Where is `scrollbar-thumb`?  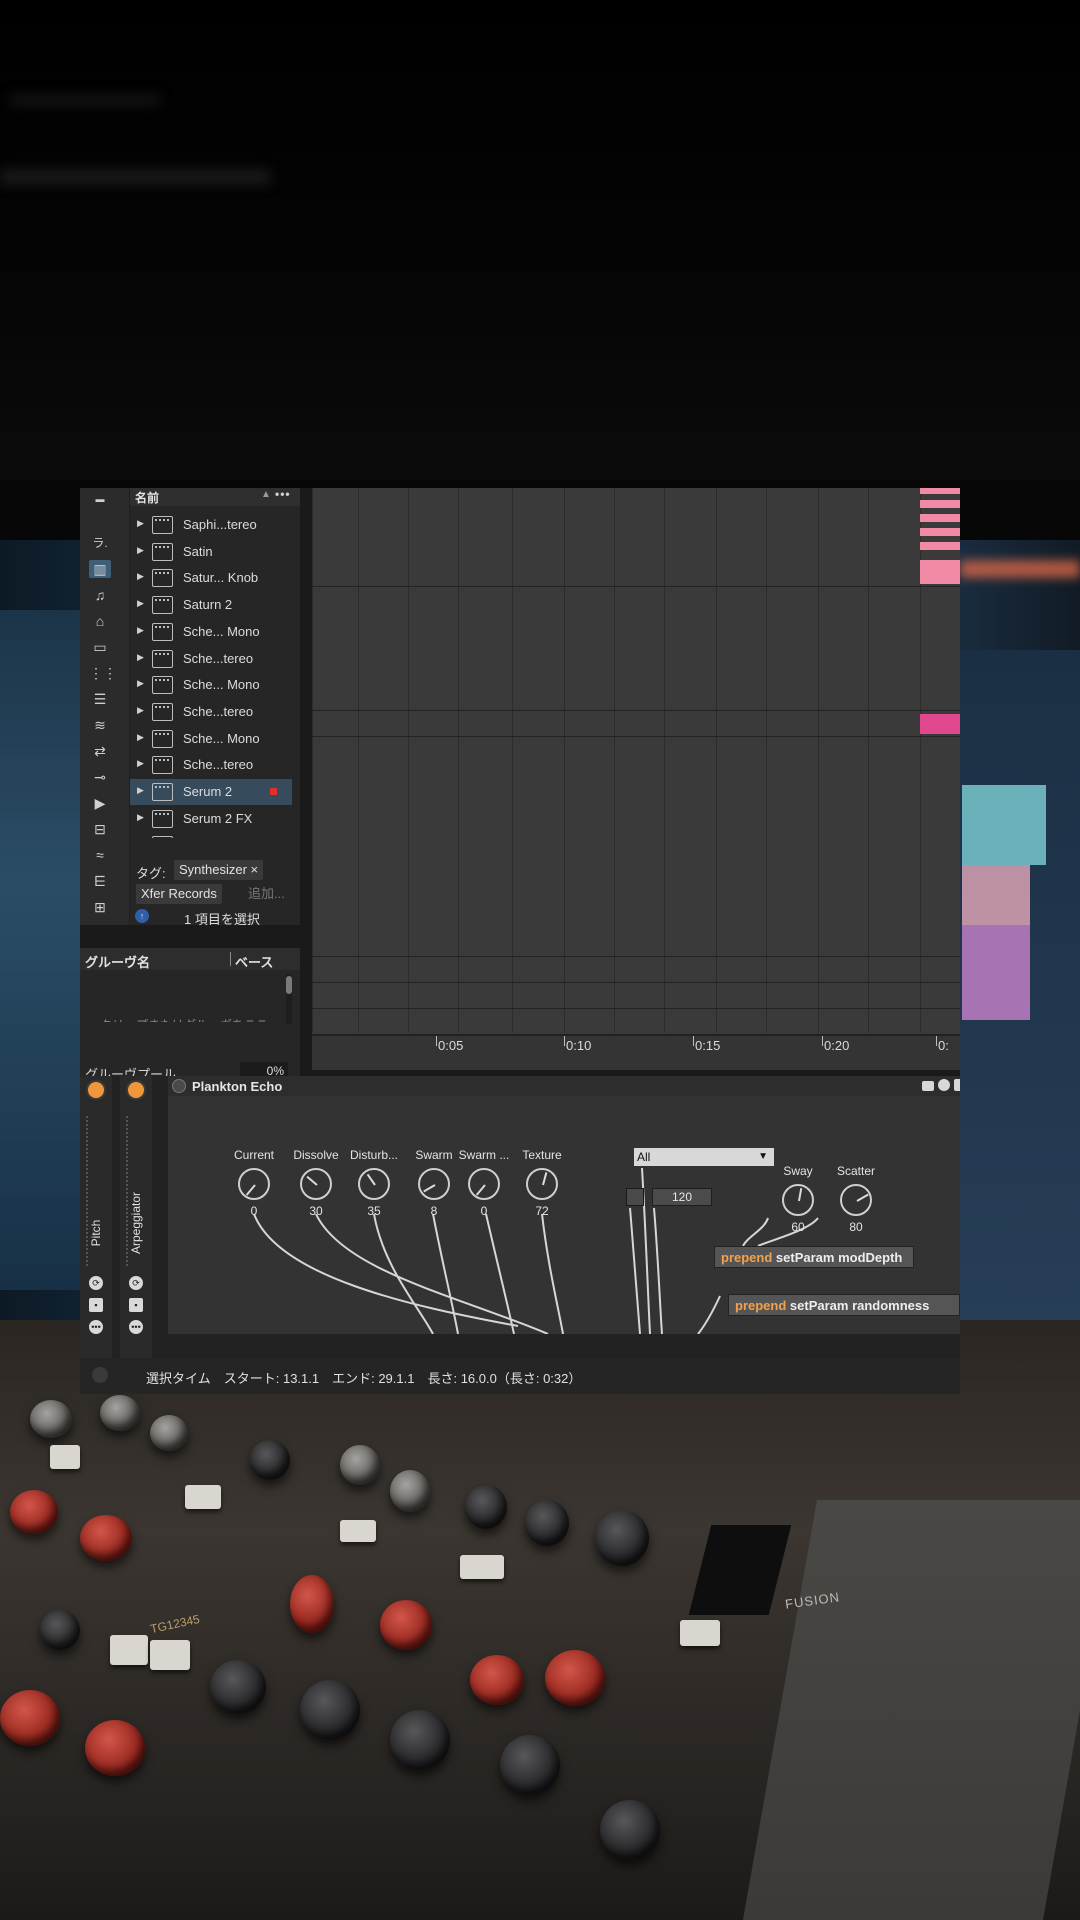
scrollbar-thumb is located at coordinates (289, 985).